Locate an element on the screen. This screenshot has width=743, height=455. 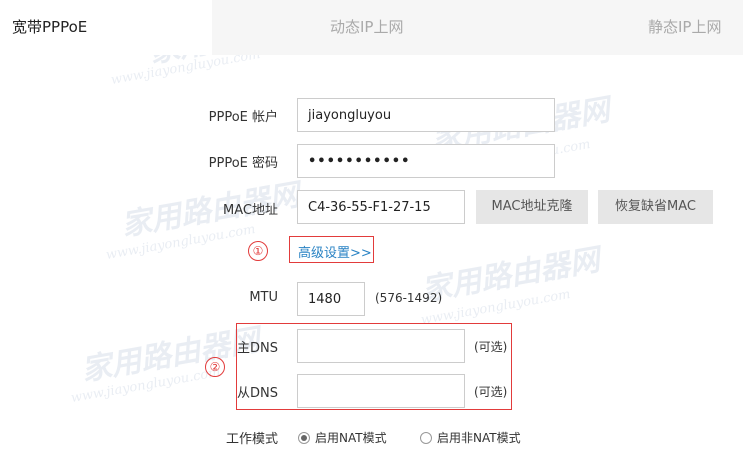
tab-dynamic-ip: 动态IP上网 is located at coordinates (405, 27).